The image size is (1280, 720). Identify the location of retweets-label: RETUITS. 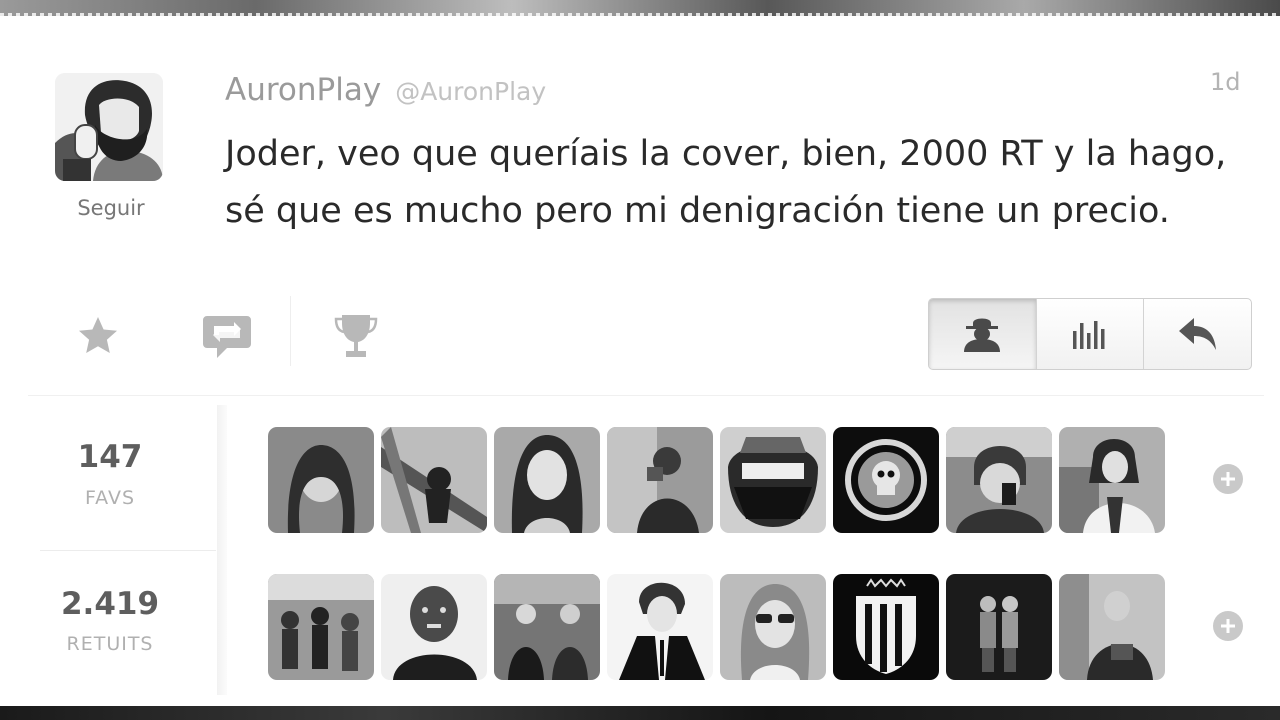
(110, 644).